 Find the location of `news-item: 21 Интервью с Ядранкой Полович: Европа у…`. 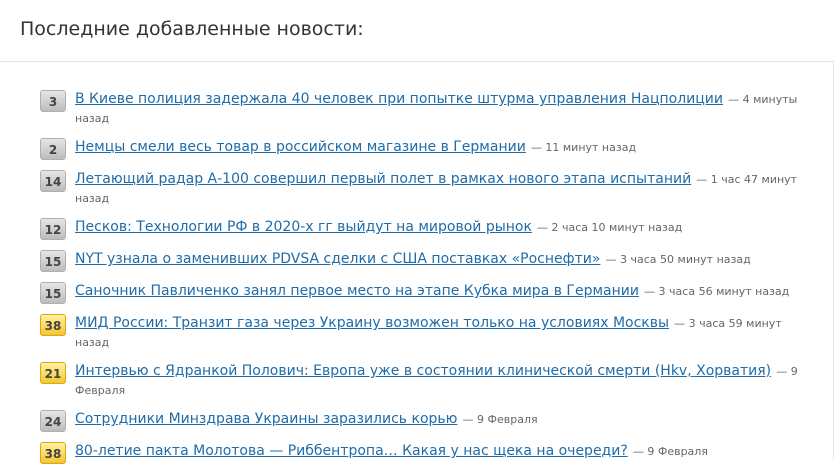

news-item: 21 Интервью с Ядранкой Полович: Европа у… is located at coordinates (420, 380).